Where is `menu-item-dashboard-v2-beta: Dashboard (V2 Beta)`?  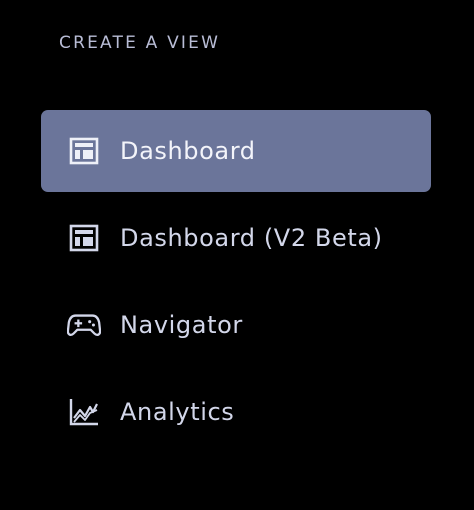
menu-item-dashboard-v2-beta: Dashboard (V2 Beta) is located at coordinates (236, 238).